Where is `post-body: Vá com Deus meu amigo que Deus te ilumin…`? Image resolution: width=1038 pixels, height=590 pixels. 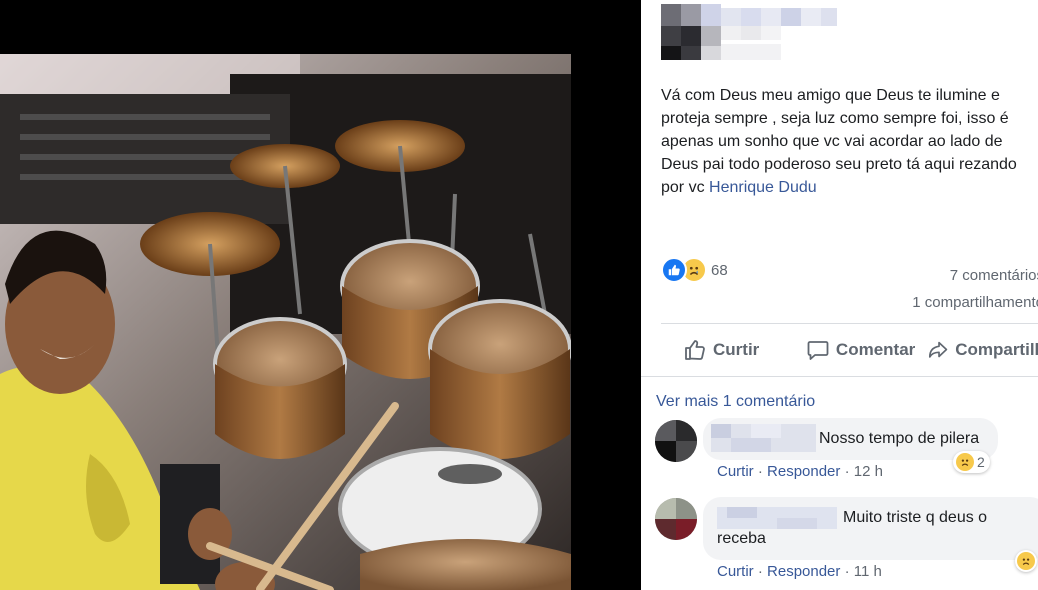 post-body: Vá com Deus meu amigo que Deus te ilumin… is located at coordinates (849, 141).